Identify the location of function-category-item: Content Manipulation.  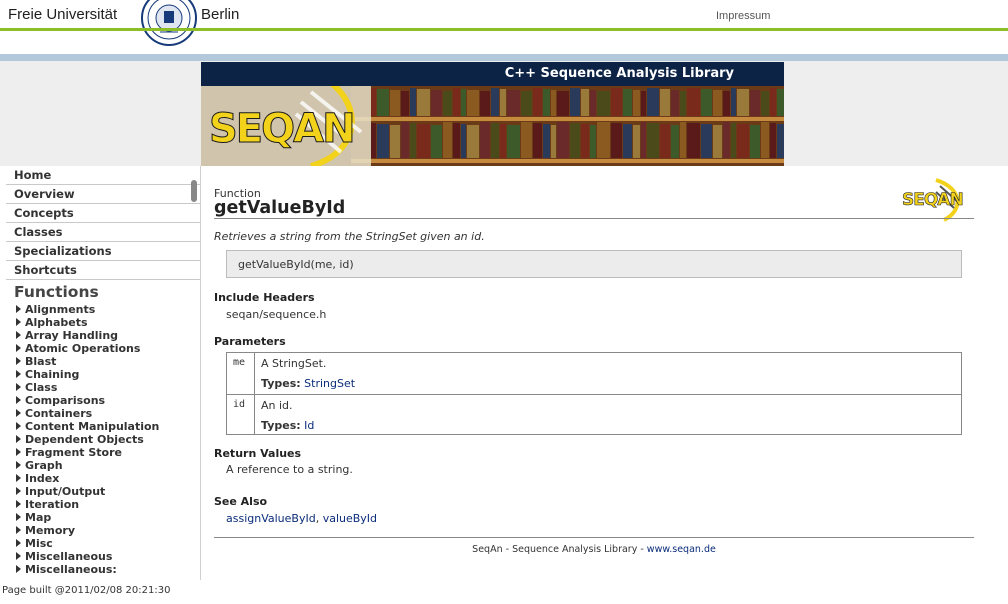
(106, 426).